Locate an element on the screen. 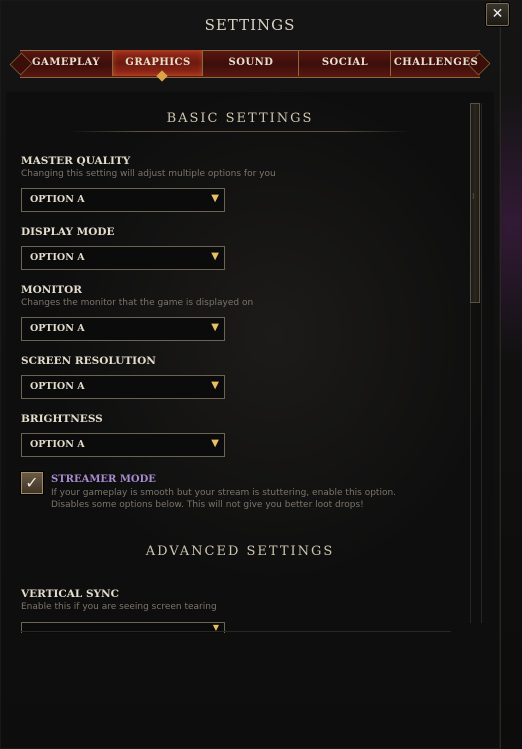 The width and height of the screenshot is (522, 749). tab-social: SOCIAL is located at coordinates (344, 63).